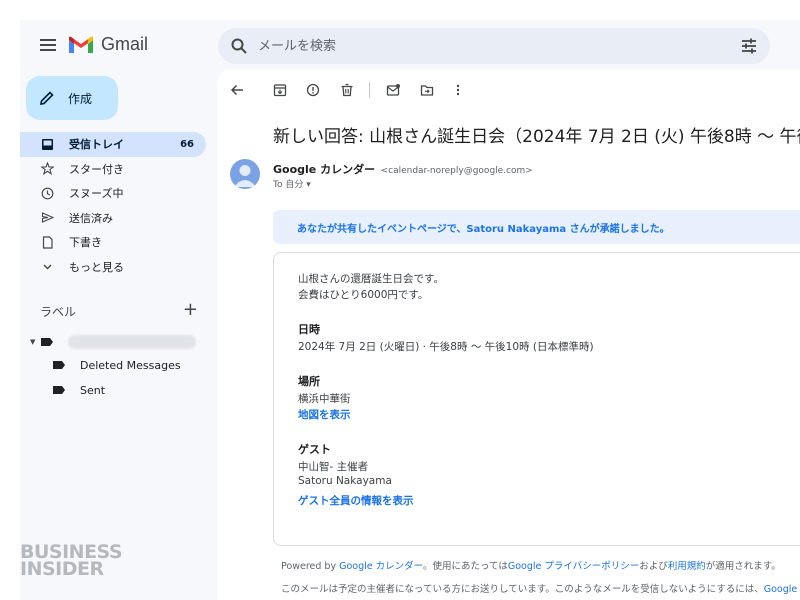  I want to click on sidebar-item-label: スター付き, so click(96, 169).